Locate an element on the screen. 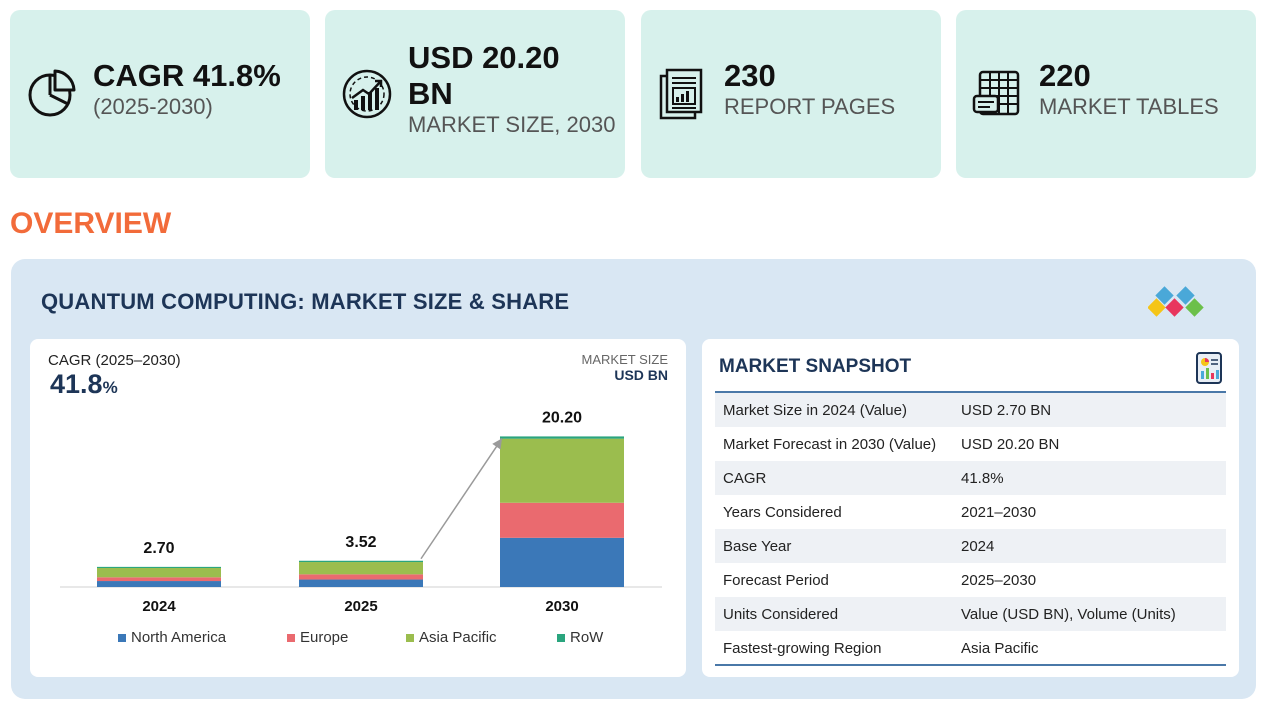 The image size is (1267, 707). row-value: 2024 is located at coordinates (978, 546).